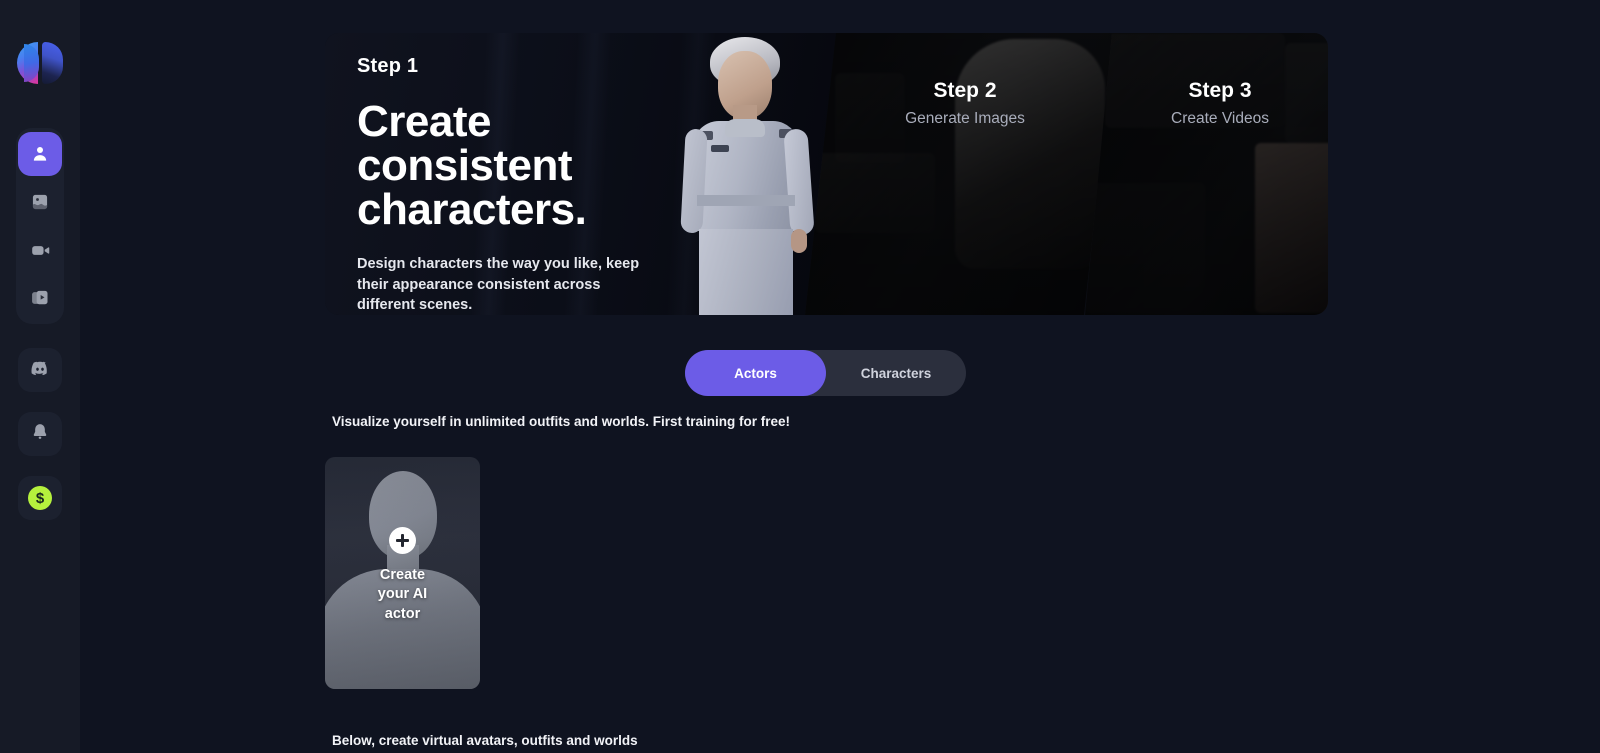 The height and width of the screenshot is (753, 1600). I want to click on discord-icon, so click(40, 370).